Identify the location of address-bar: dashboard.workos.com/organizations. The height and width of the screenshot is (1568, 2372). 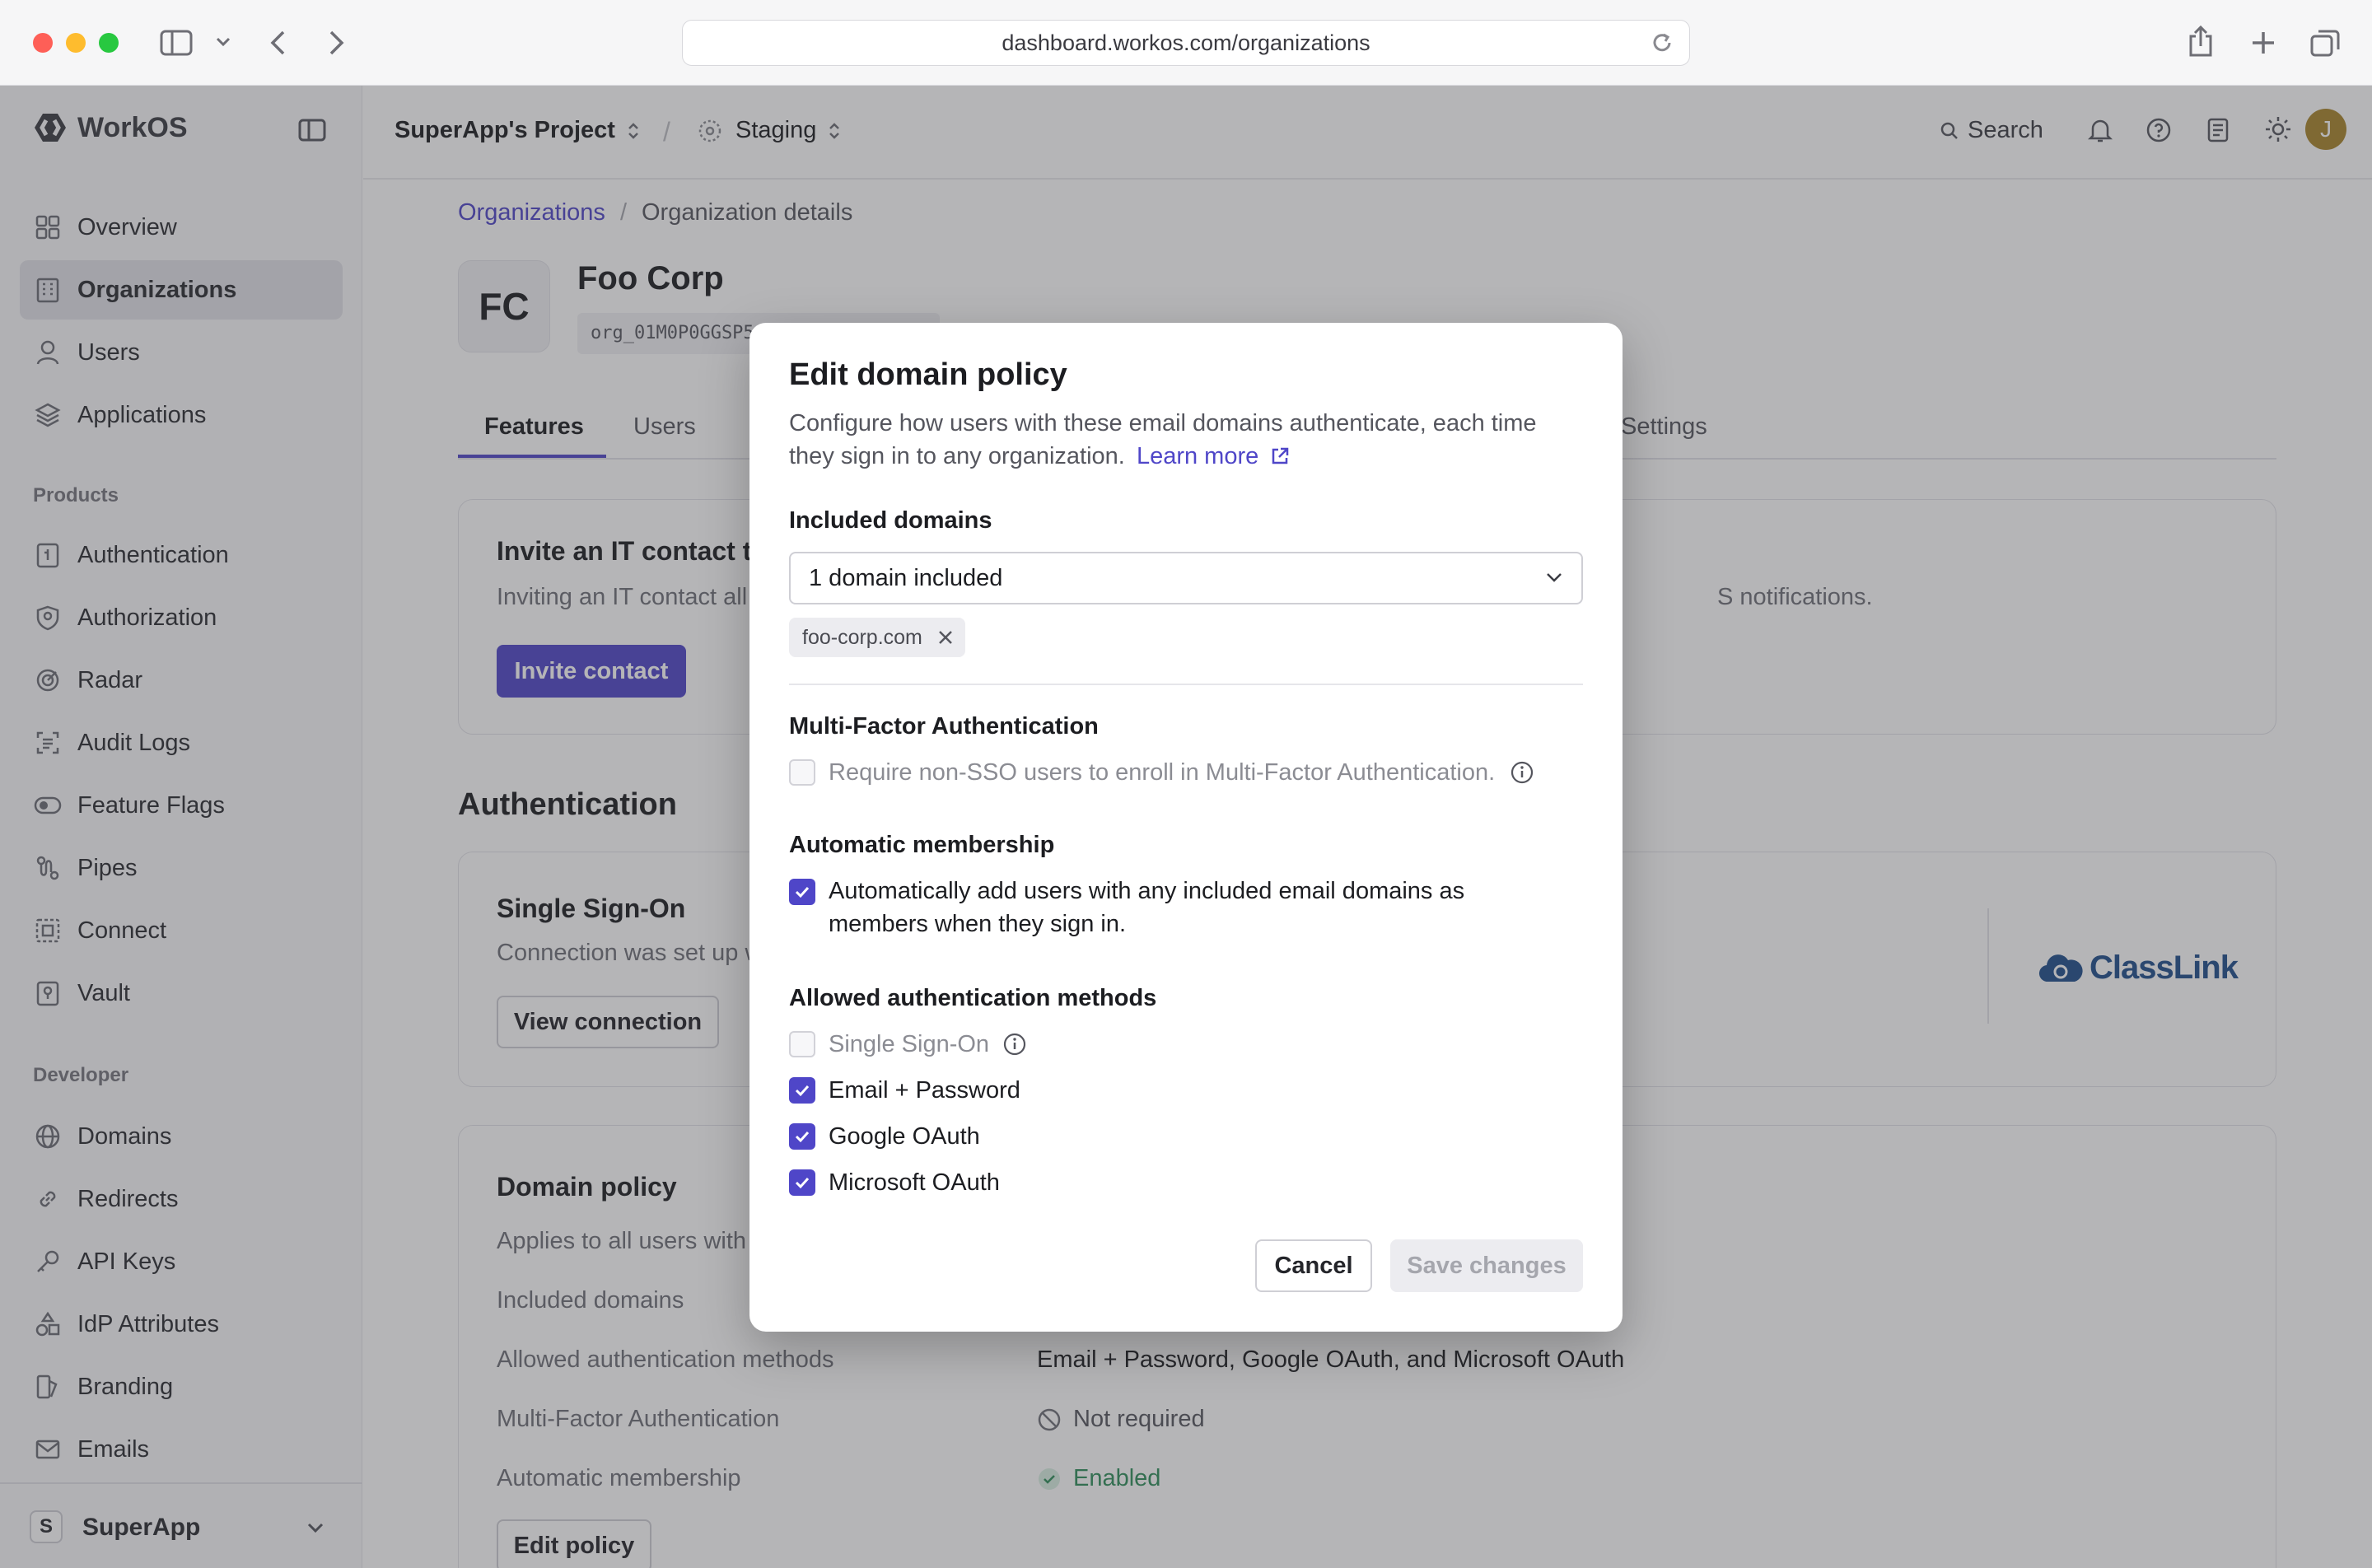
(1186, 43).